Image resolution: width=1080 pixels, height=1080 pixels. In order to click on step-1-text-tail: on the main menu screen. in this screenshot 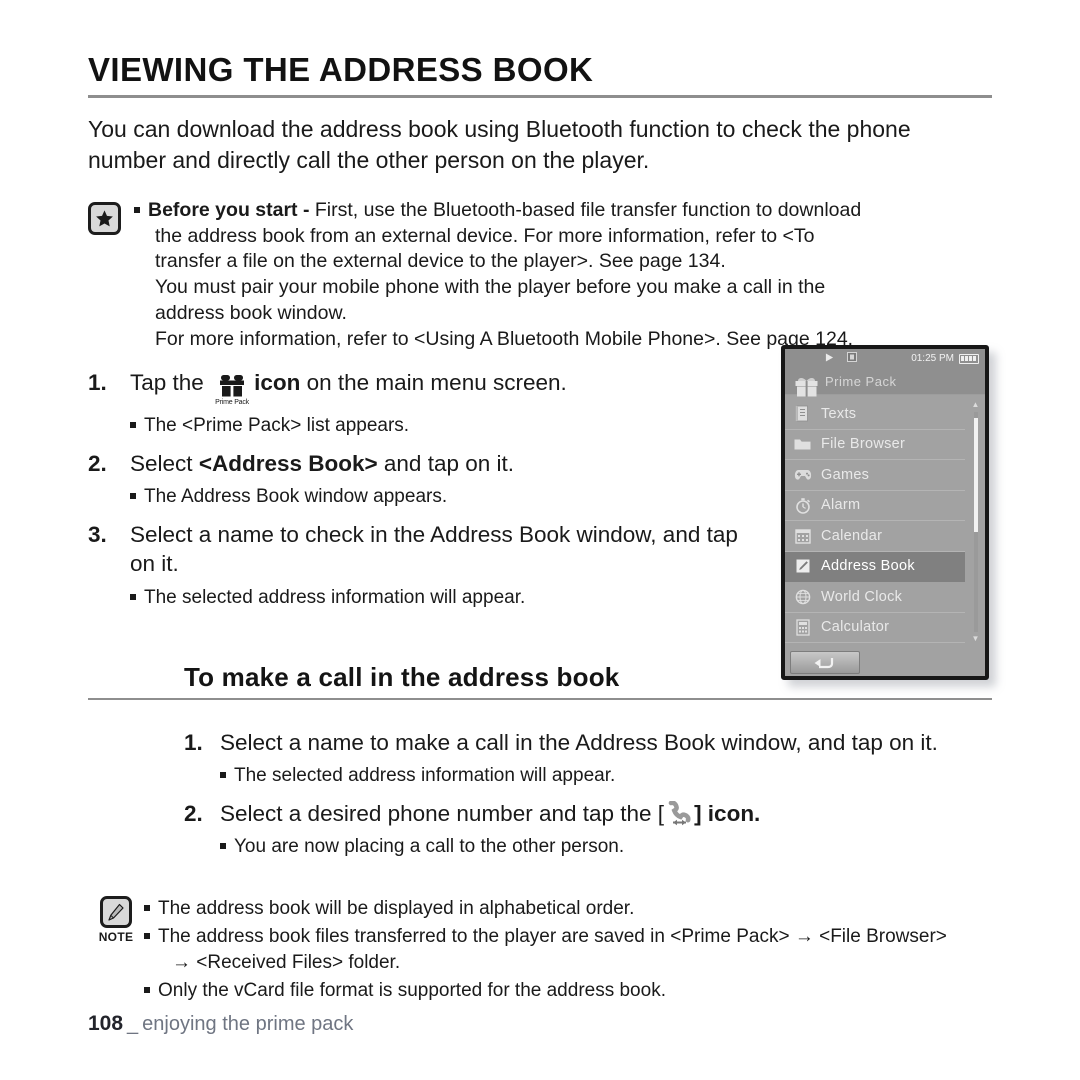, I will do `click(436, 383)`.